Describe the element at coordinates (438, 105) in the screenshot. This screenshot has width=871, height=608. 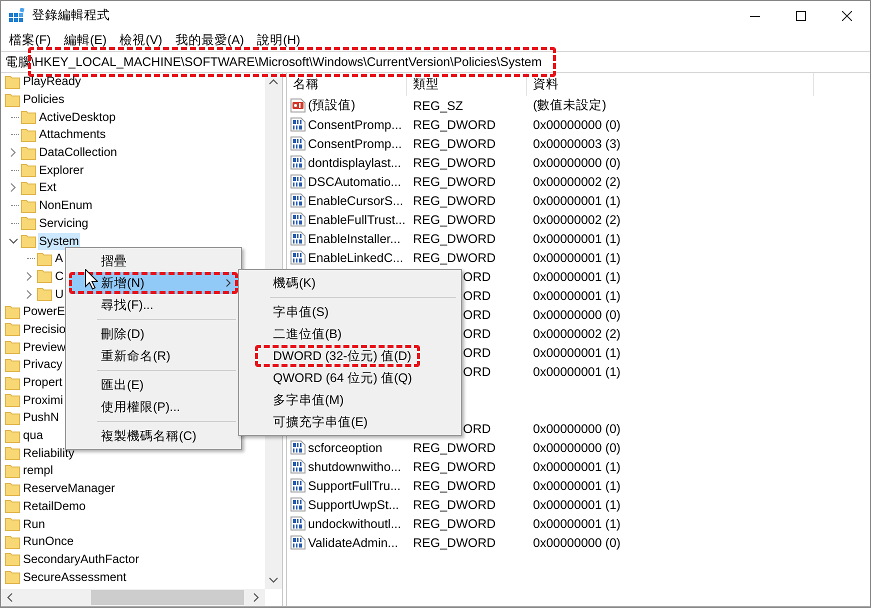
I see `table-cell: REG_SZ` at that location.